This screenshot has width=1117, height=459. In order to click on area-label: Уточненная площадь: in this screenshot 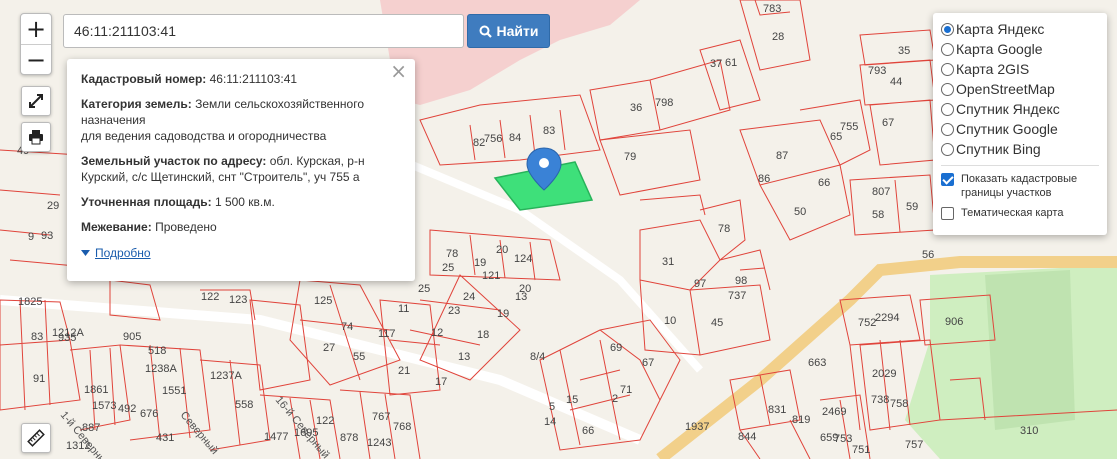, I will do `click(146, 202)`.